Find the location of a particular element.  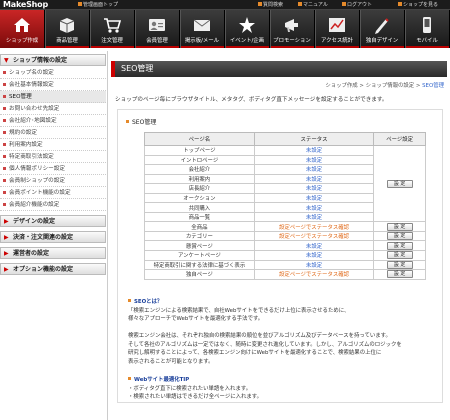

nav-product: 商品管理 is located at coordinates (67, 29).